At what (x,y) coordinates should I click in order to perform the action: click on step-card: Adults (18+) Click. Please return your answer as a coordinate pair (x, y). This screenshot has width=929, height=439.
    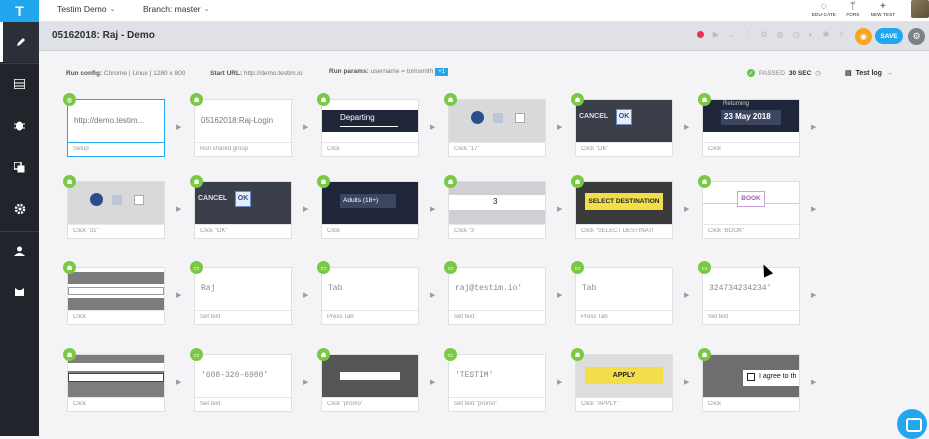
    Looking at the image, I should click on (370, 210).